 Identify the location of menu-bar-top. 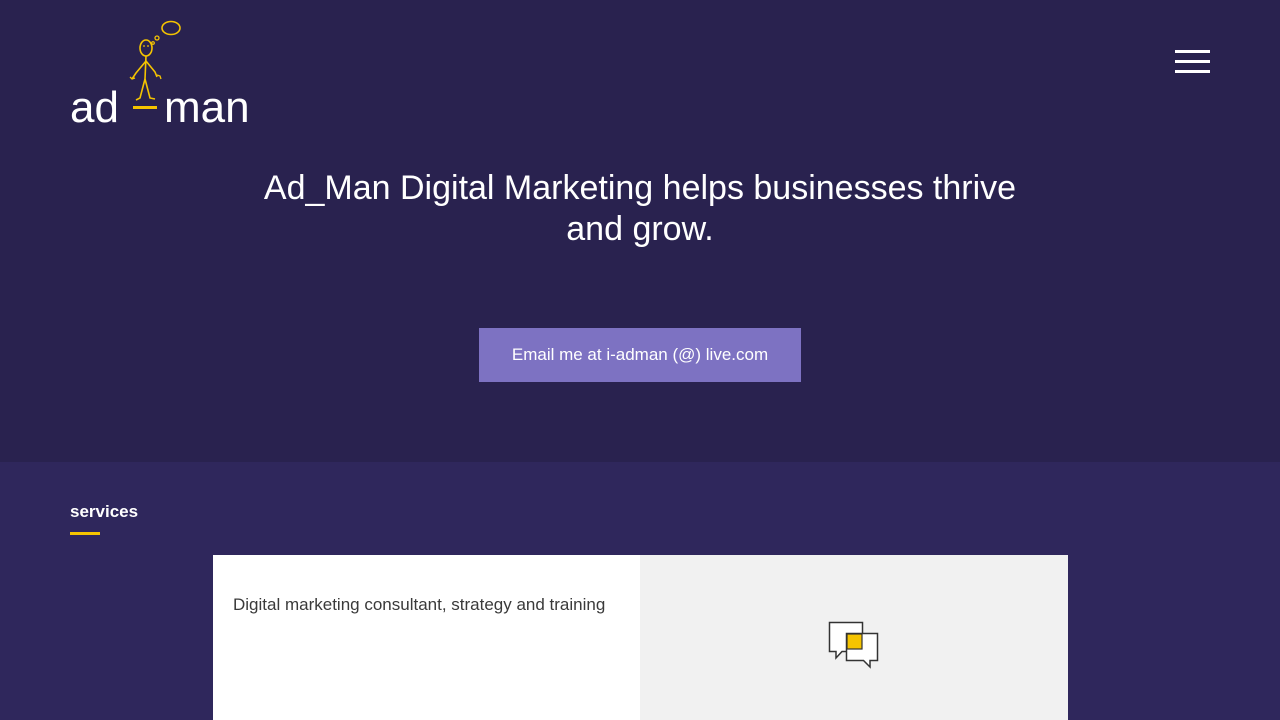
(1192, 51).